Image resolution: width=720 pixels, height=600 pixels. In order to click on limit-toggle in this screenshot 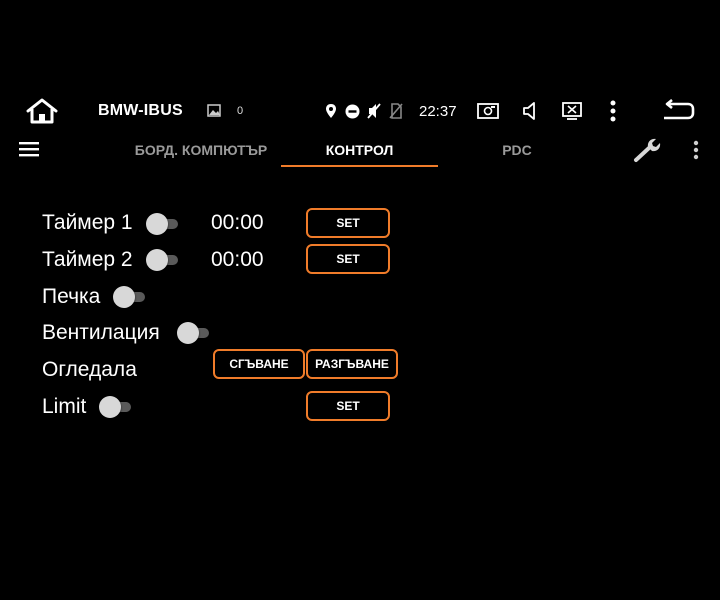, I will do `click(116, 407)`.